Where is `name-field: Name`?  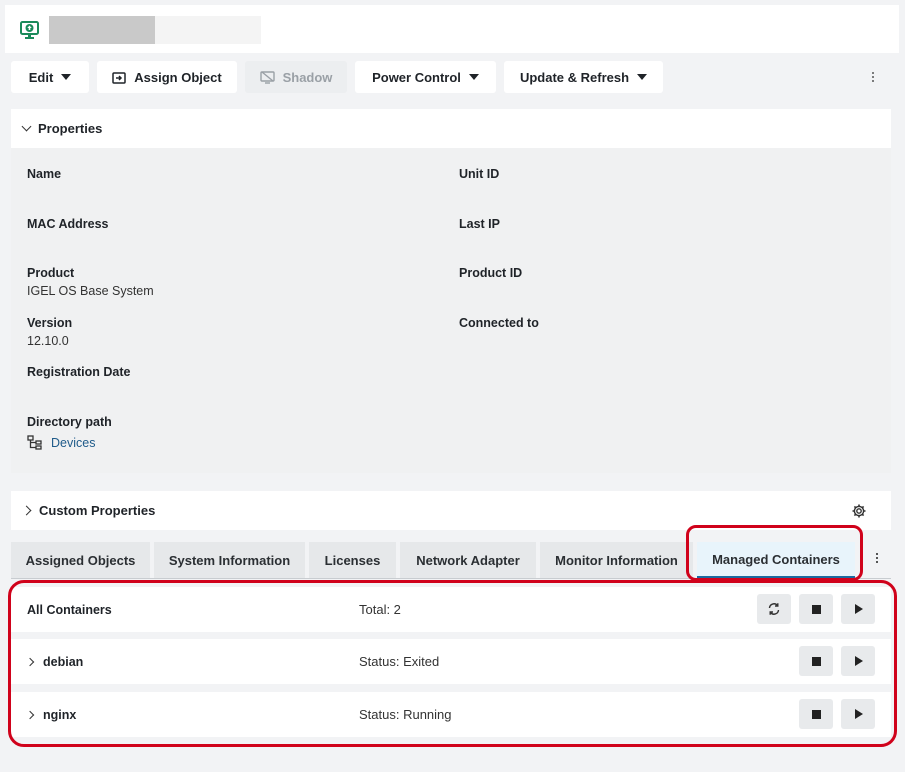 name-field: Name is located at coordinates (44, 174).